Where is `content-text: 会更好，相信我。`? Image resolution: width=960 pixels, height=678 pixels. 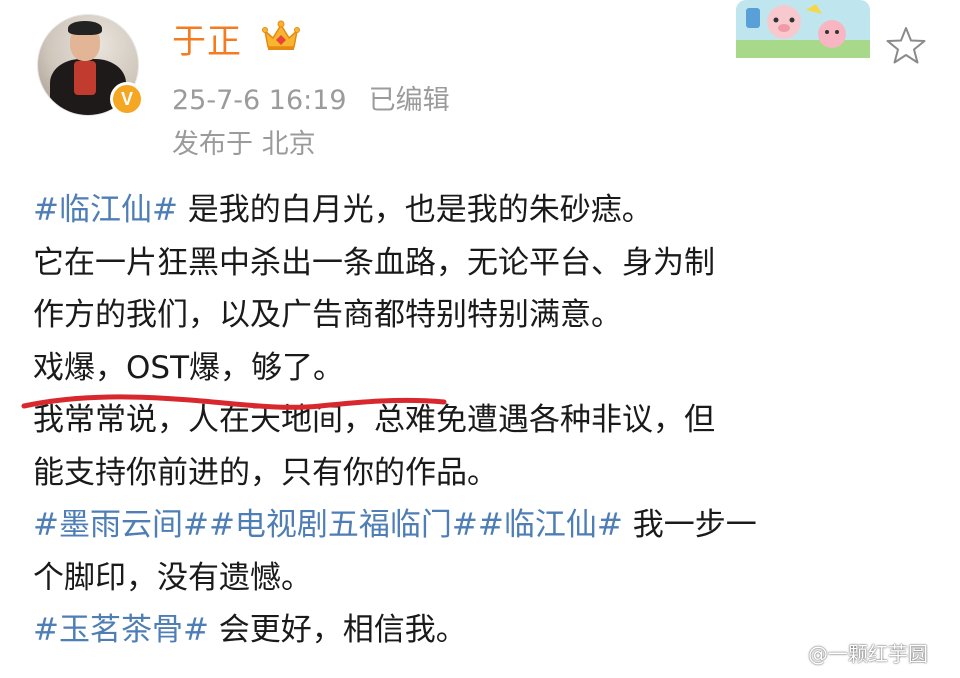 content-text: 会更好，相信我。 is located at coordinates (337, 630).